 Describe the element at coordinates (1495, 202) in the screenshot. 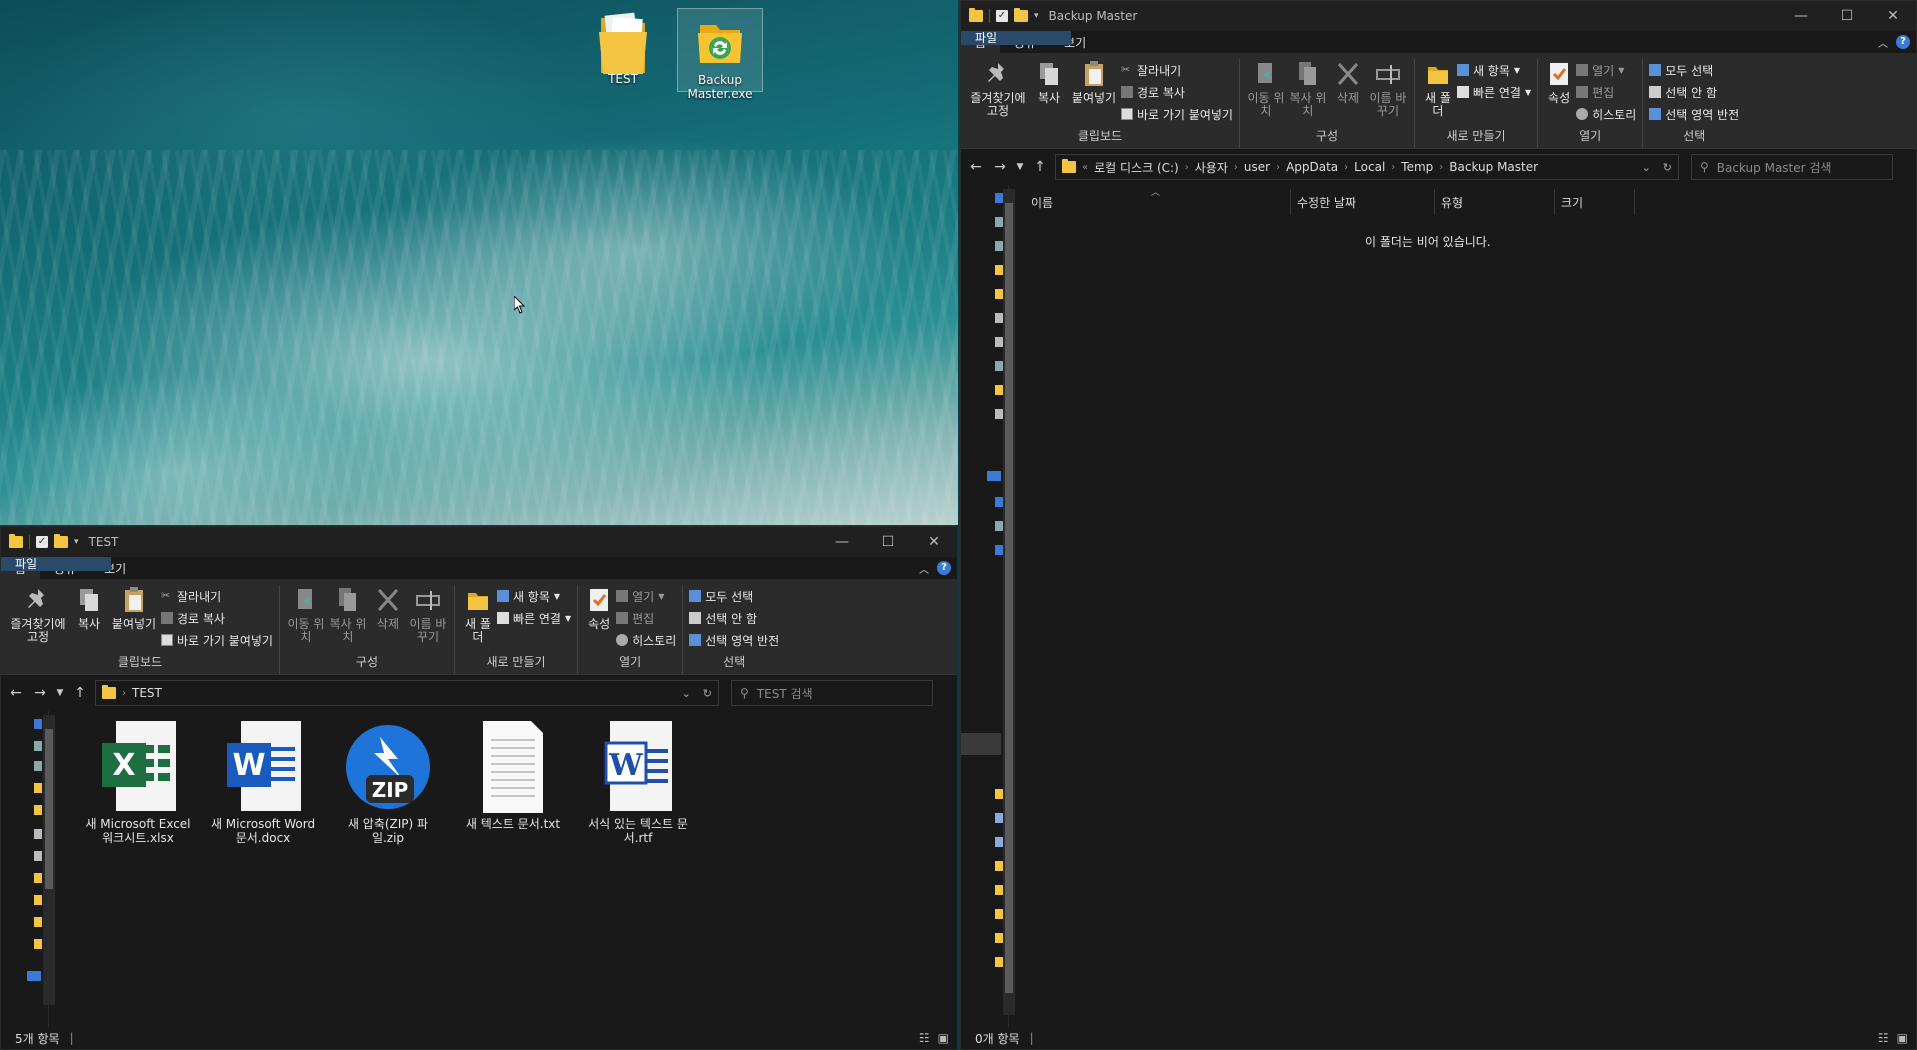

I see `column-header-type: 유형` at that location.